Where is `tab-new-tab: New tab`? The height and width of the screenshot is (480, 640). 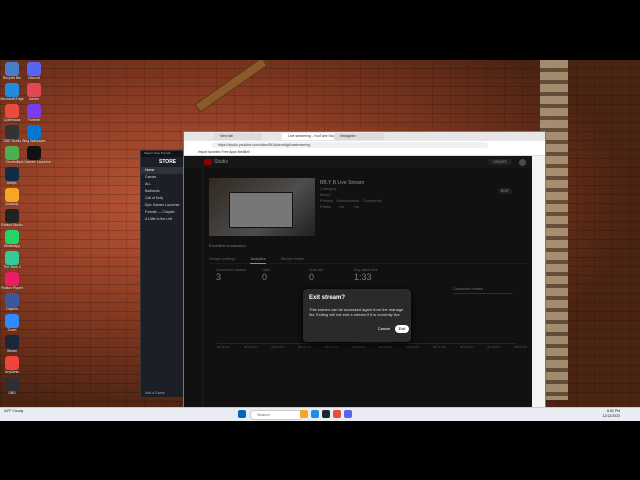 tab-new-tab: New tab is located at coordinates (238, 136).